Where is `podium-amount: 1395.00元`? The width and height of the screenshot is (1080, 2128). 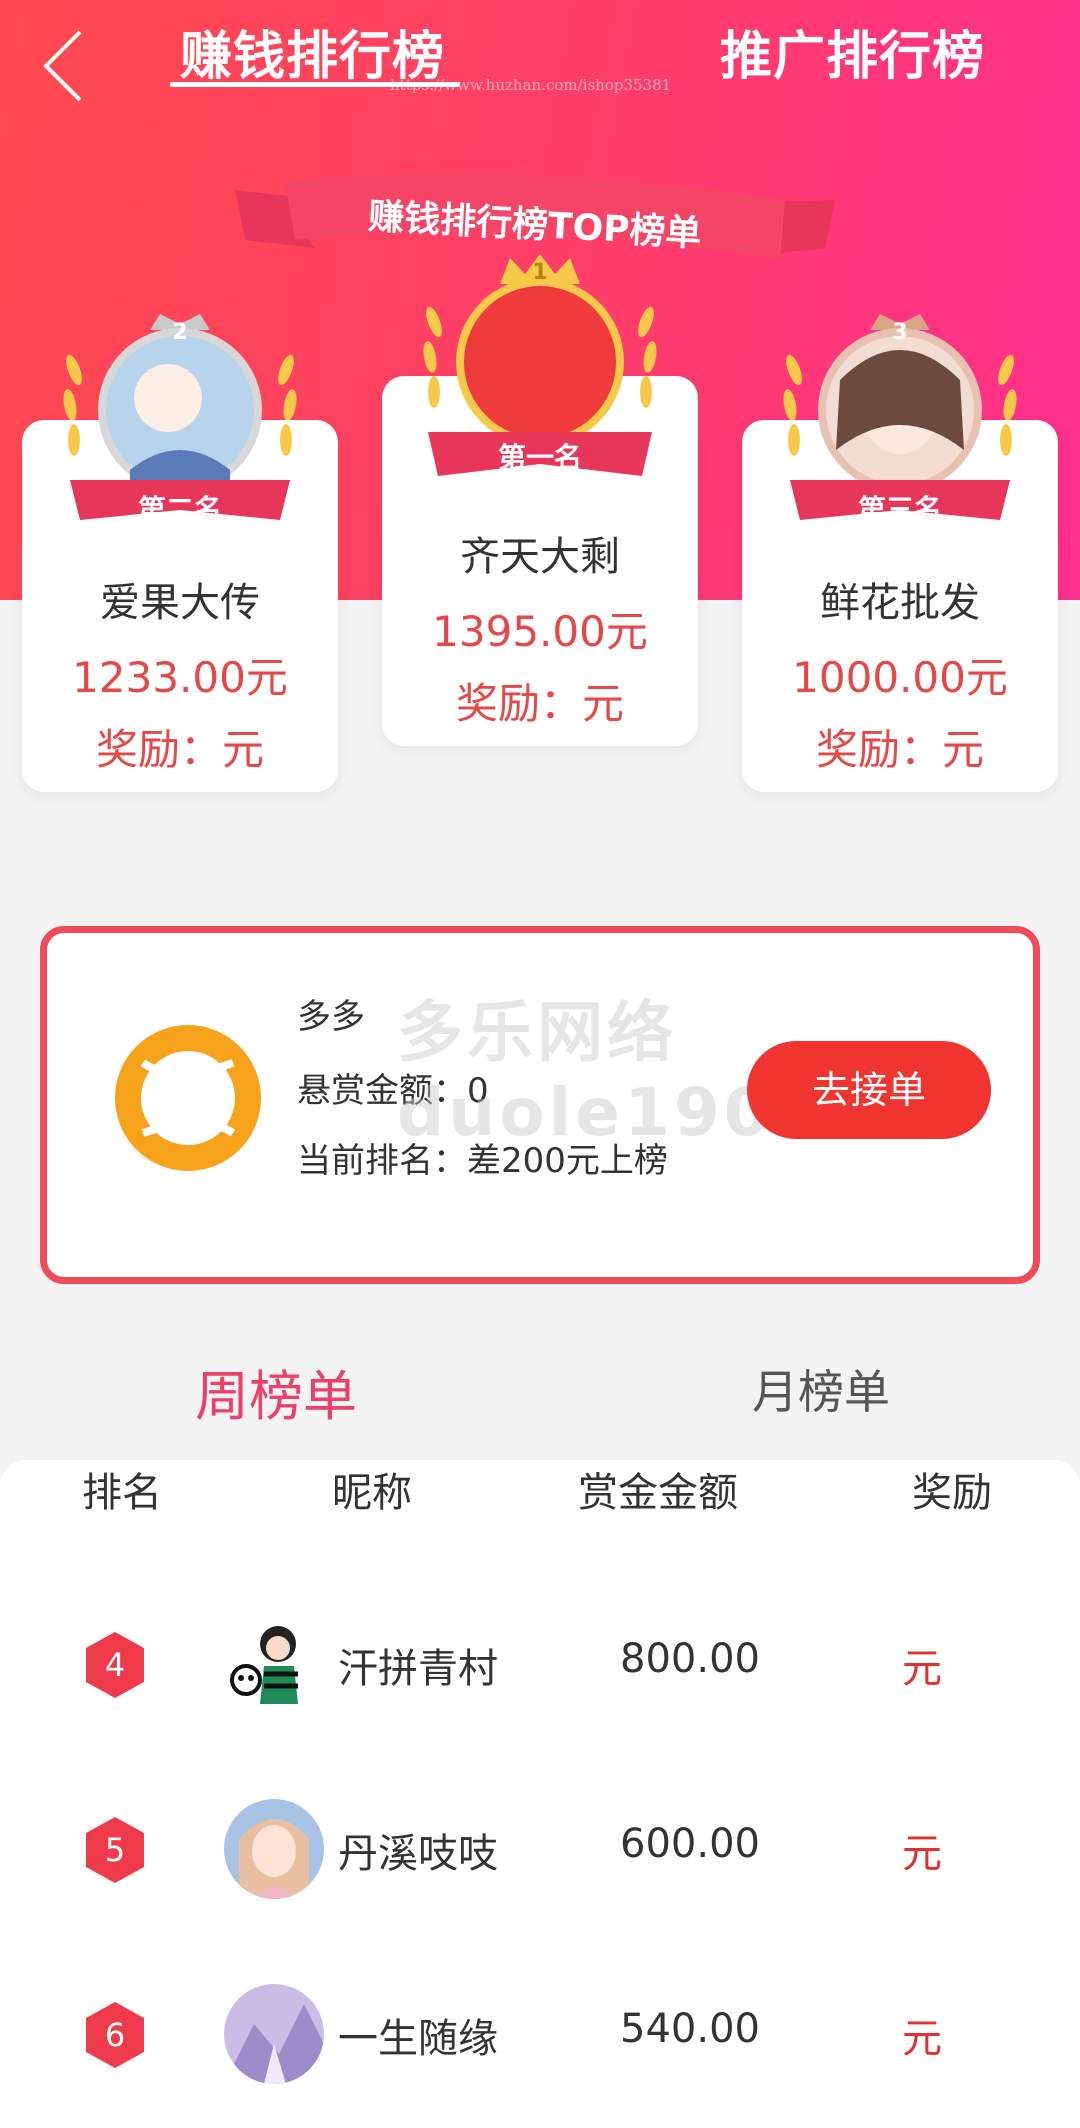
podium-amount: 1395.00元 is located at coordinates (540, 631).